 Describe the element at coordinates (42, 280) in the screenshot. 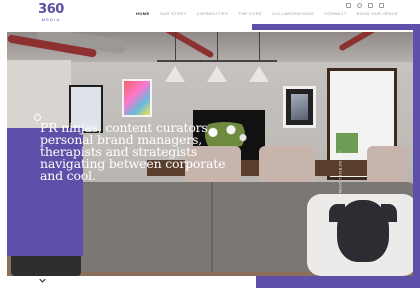

I see `chevron-down-icon` at that location.